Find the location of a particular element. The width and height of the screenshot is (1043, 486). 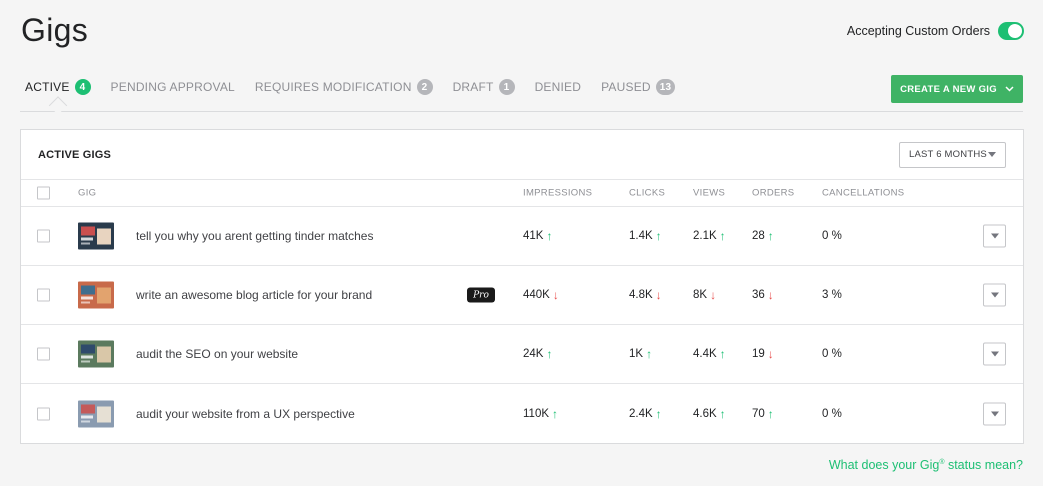

custom-orders-setting: Accepting Custom Orders is located at coordinates (935, 31).